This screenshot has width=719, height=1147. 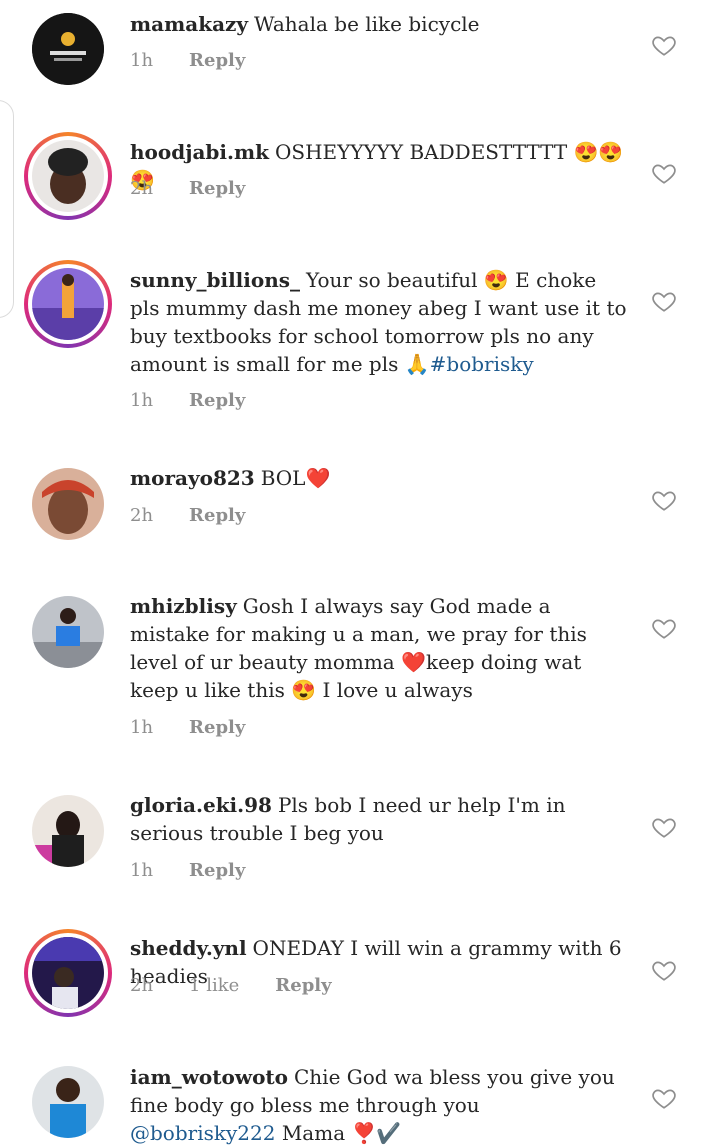 I want to click on comment-text-after: Mama ❣️✔️, so click(x=338, y=1133).